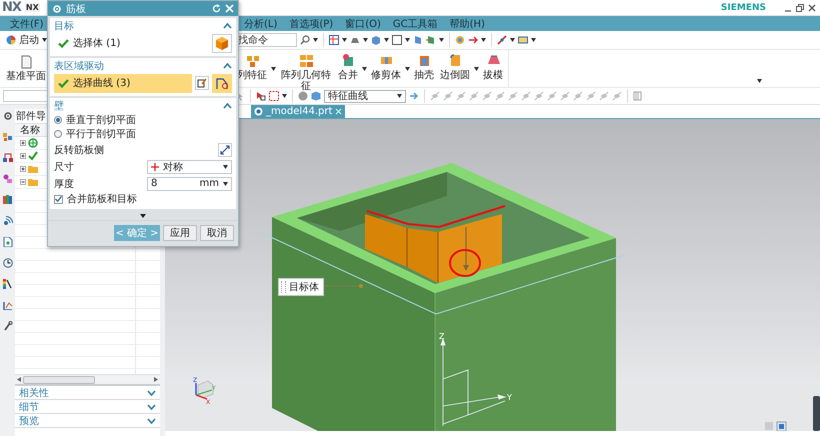 The image size is (820, 436). I want to click on color-bar-icon, so click(7, 284).